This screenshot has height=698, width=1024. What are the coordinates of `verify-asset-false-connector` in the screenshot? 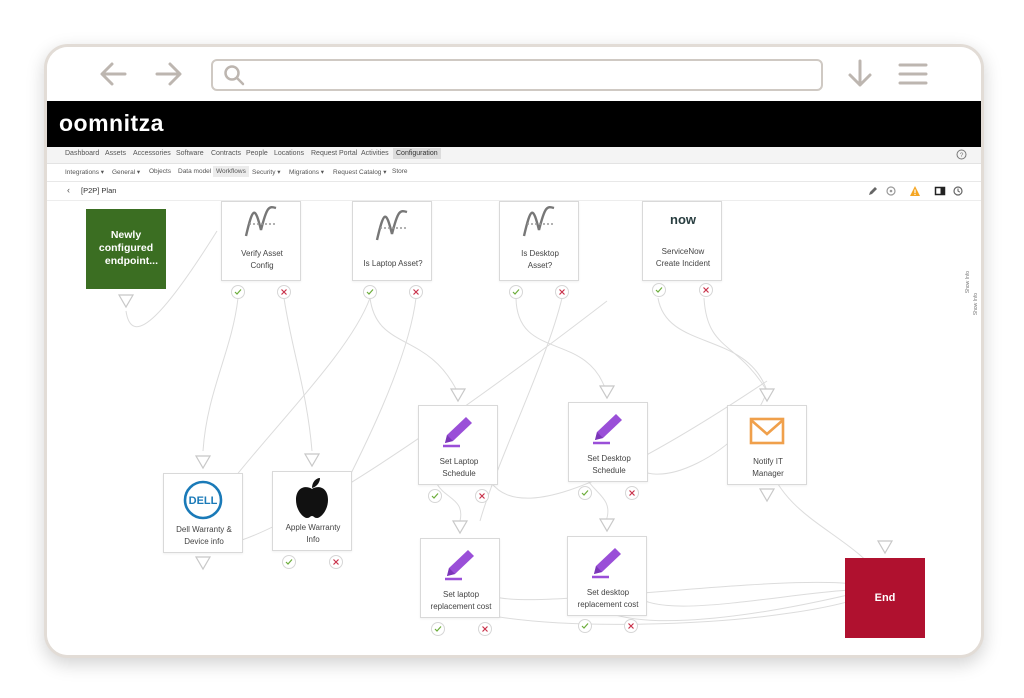 It's located at (284, 292).